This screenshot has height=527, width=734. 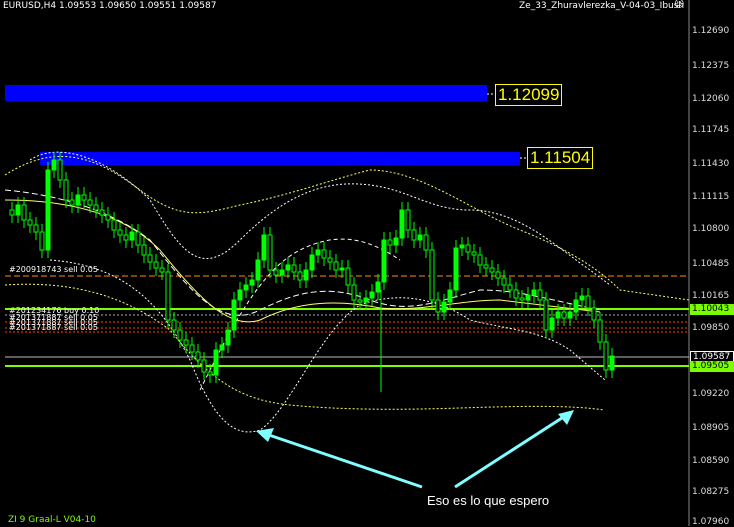 I want to click on annotation-arrow-right, so click(x=514, y=449).